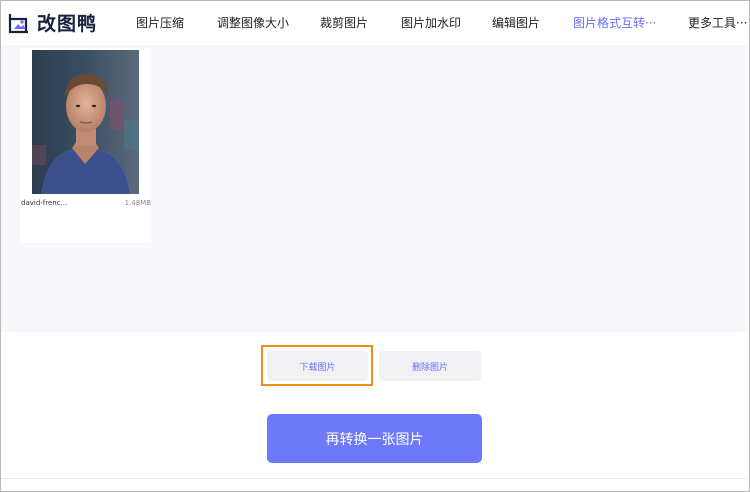 The image size is (750, 492). I want to click on logo: 改图鸭, so click(52, 22).